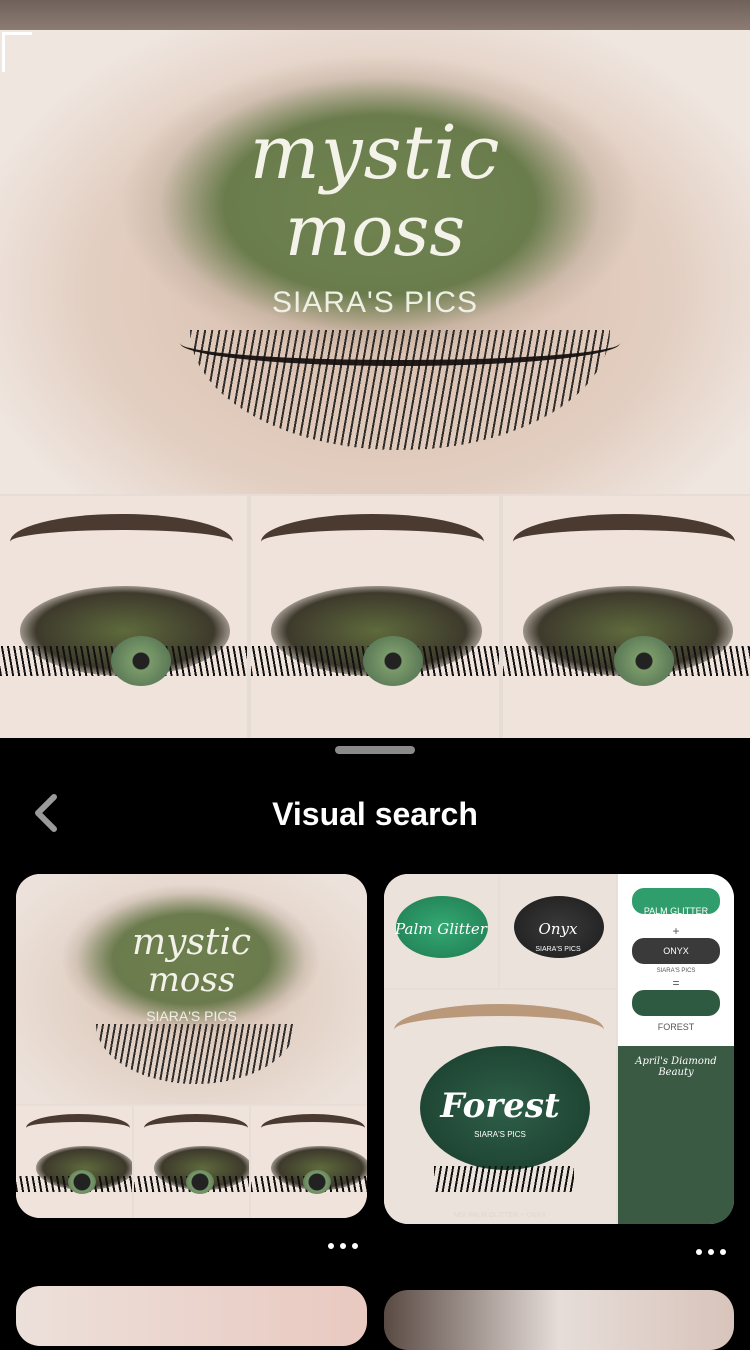  I want to click on swatch-mid-label: ONYX, so click(676, 951).